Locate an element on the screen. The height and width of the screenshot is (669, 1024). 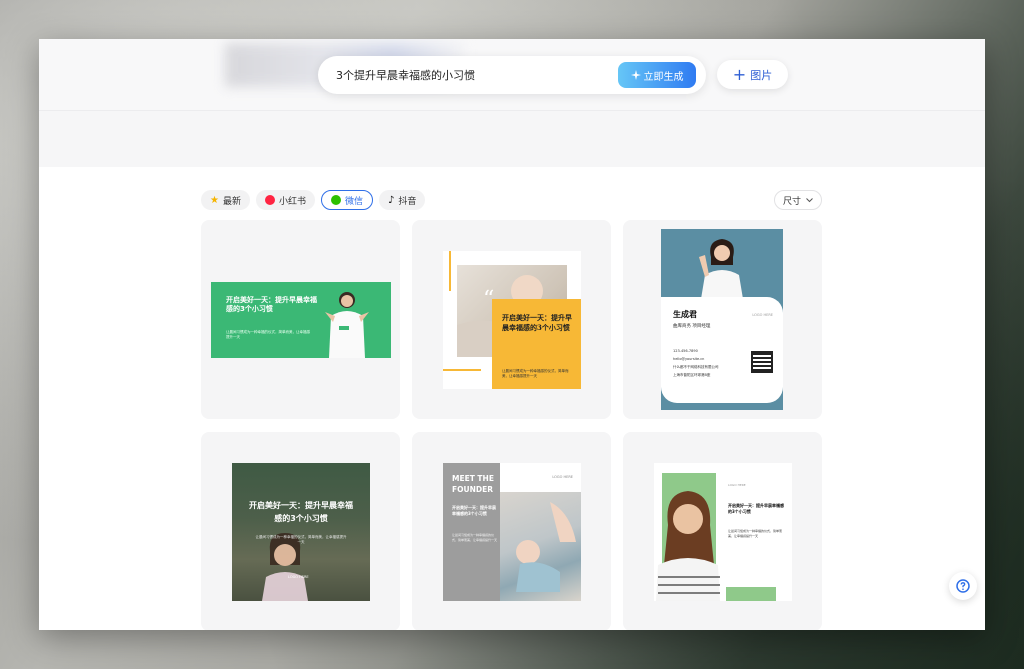
contact-company: 什么都不干网络科技有限公司 is located at coordinates (696, 367).